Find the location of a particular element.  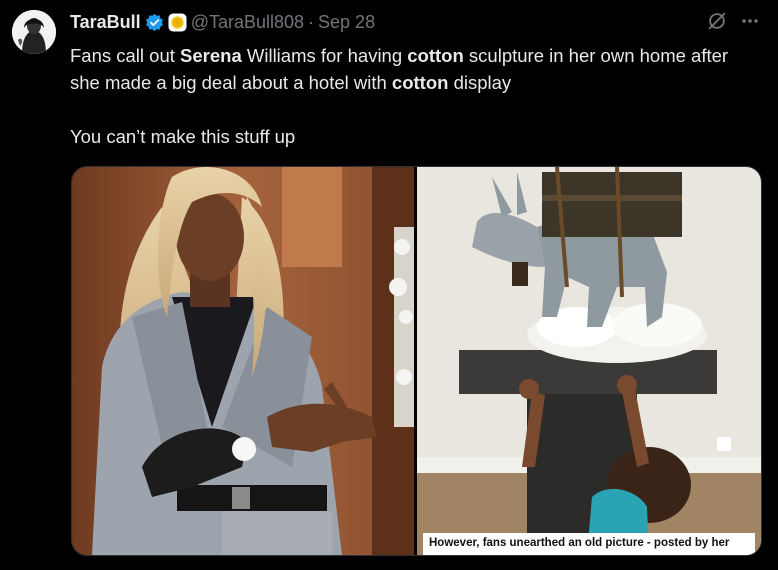

tweet-actions-top is located at coordinates (733, 23).